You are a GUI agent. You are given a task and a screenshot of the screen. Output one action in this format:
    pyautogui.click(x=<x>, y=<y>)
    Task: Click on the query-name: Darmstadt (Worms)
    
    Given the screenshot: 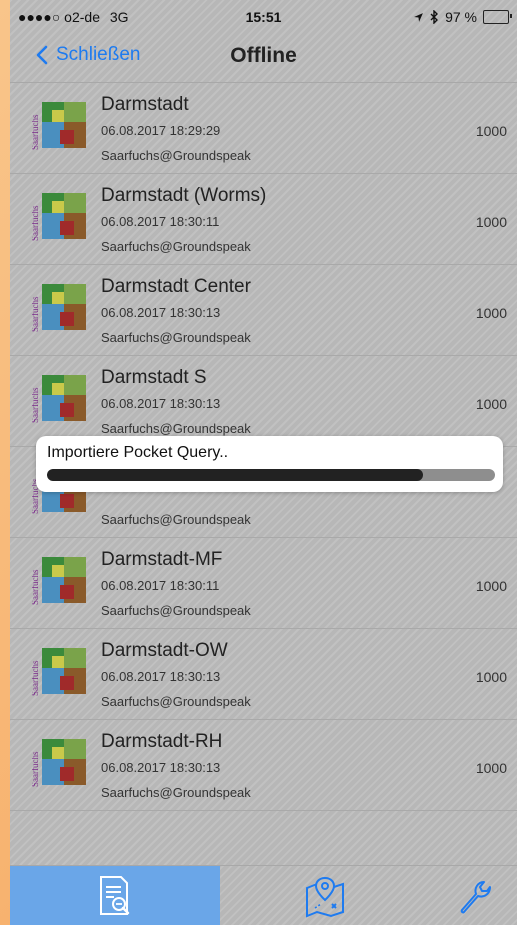 What is the action you would take?
    pyautogui.click(x=184, y=195)
    